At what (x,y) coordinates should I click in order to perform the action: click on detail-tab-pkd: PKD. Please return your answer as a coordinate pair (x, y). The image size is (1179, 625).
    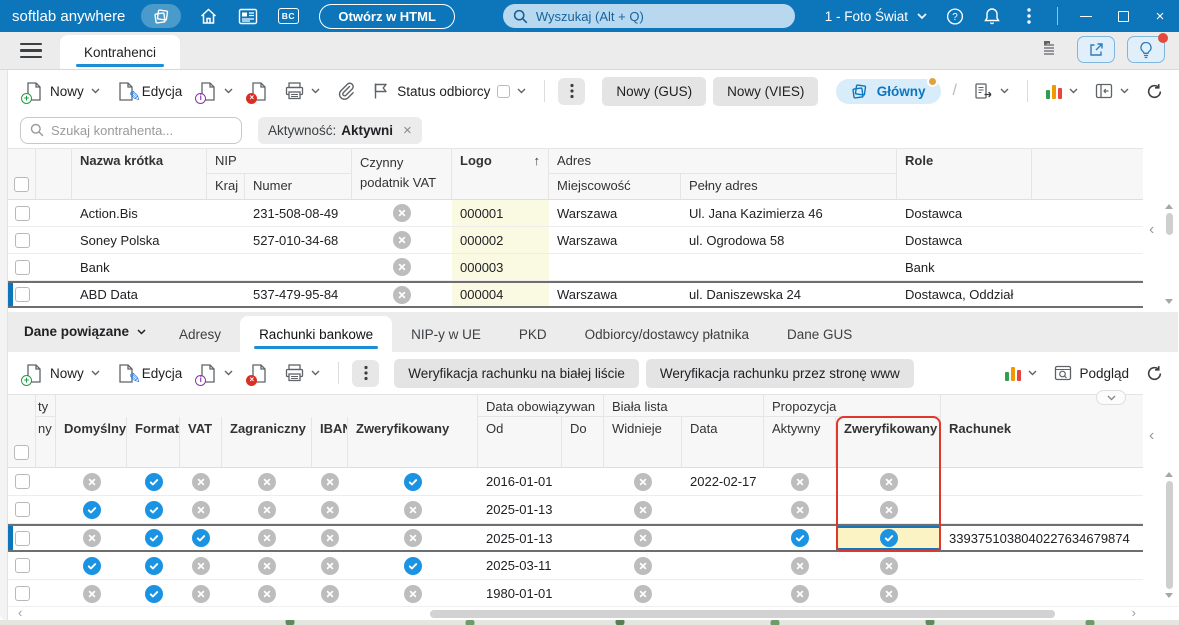
    Looking at the image, I should click on (533, 334).